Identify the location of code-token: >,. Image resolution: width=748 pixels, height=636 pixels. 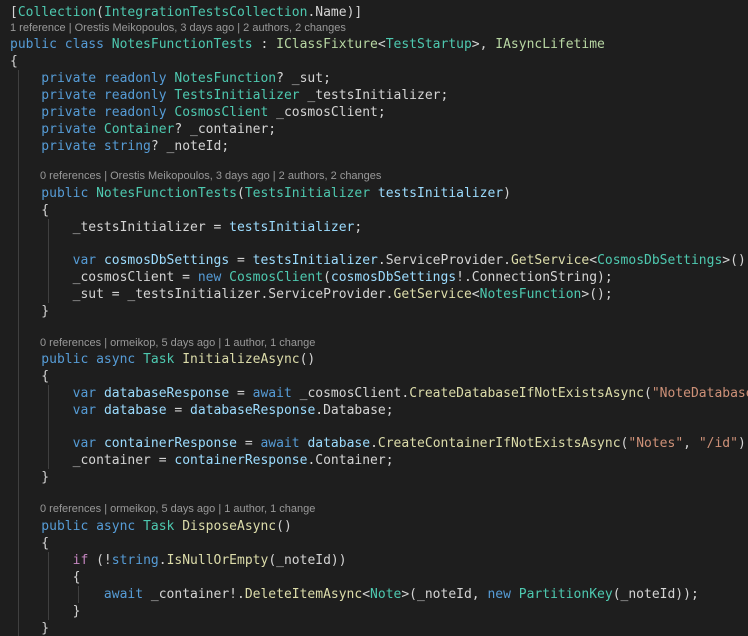
(483, 44).